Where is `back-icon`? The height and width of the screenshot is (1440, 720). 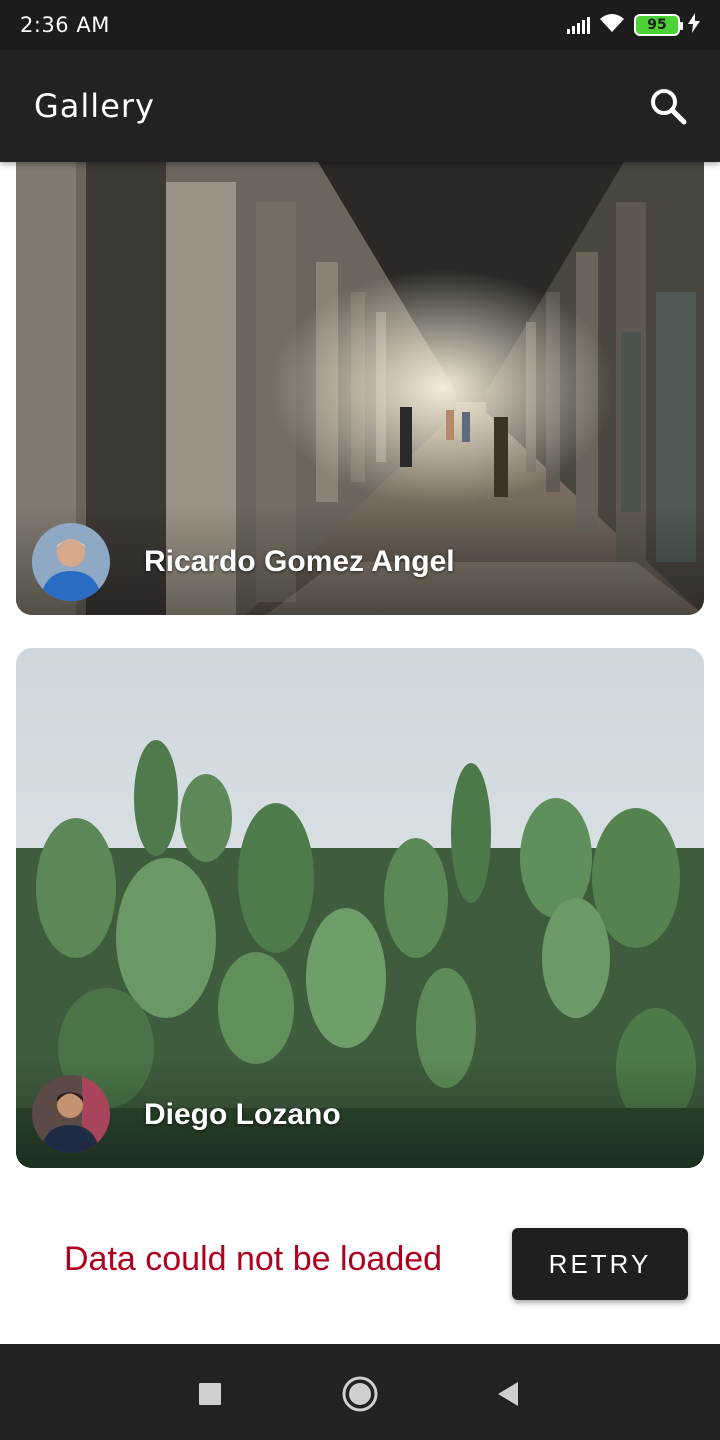 back-icon is located at coordinates (508, 1394).